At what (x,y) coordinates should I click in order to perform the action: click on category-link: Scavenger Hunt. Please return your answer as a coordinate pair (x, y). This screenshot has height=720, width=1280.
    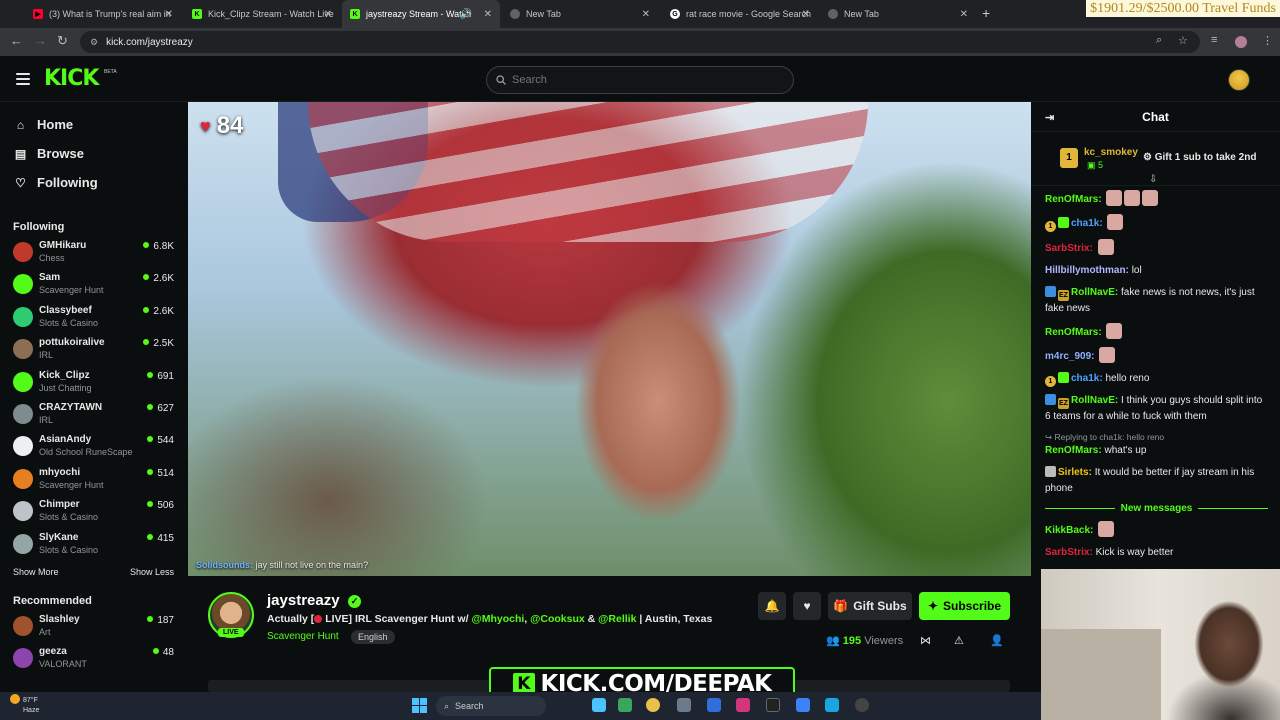
    Looking at the image, I should click on (303, 636).